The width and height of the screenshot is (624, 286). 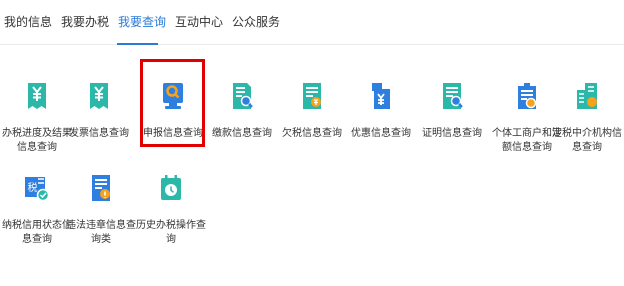 What do you see at coordinates (142, 22) in the screenshot?
I see `tab-query: 我要查询` at bounding box center [142, 22].